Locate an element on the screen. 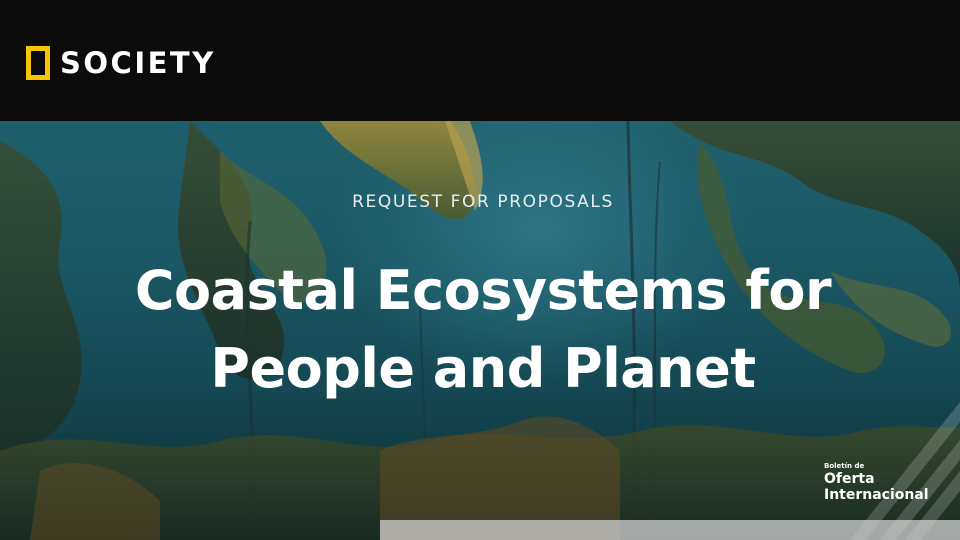 This screenshot has width=960, height=540. title-line-1: Coastal Ecosystems for is located at coordinates (483, 290).